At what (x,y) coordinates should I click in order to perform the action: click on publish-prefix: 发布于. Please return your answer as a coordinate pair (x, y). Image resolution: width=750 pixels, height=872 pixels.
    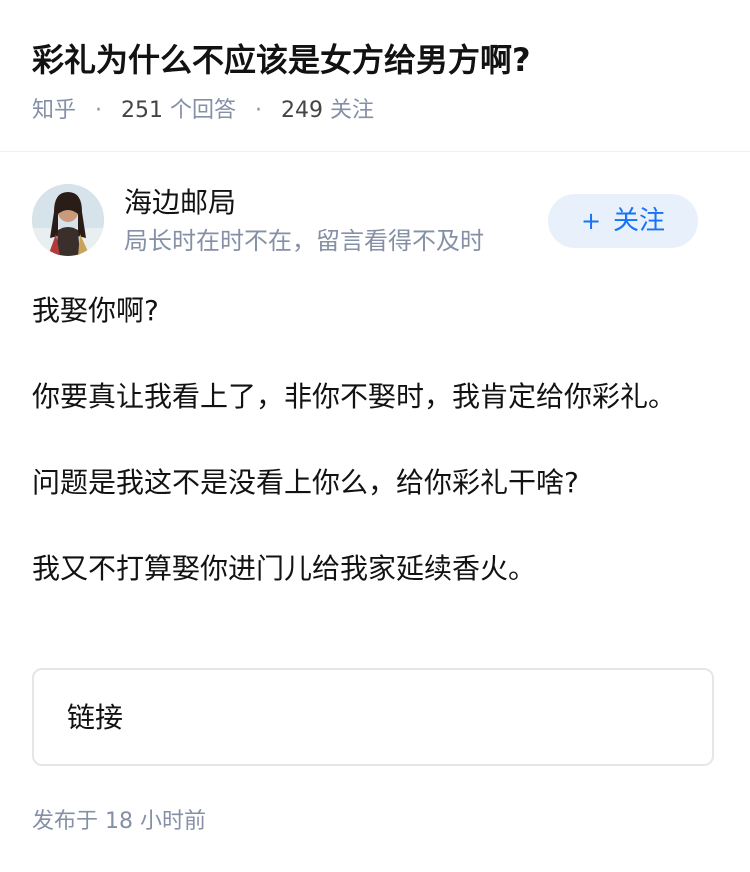
    Looking at the image, I should click on (65, 821).